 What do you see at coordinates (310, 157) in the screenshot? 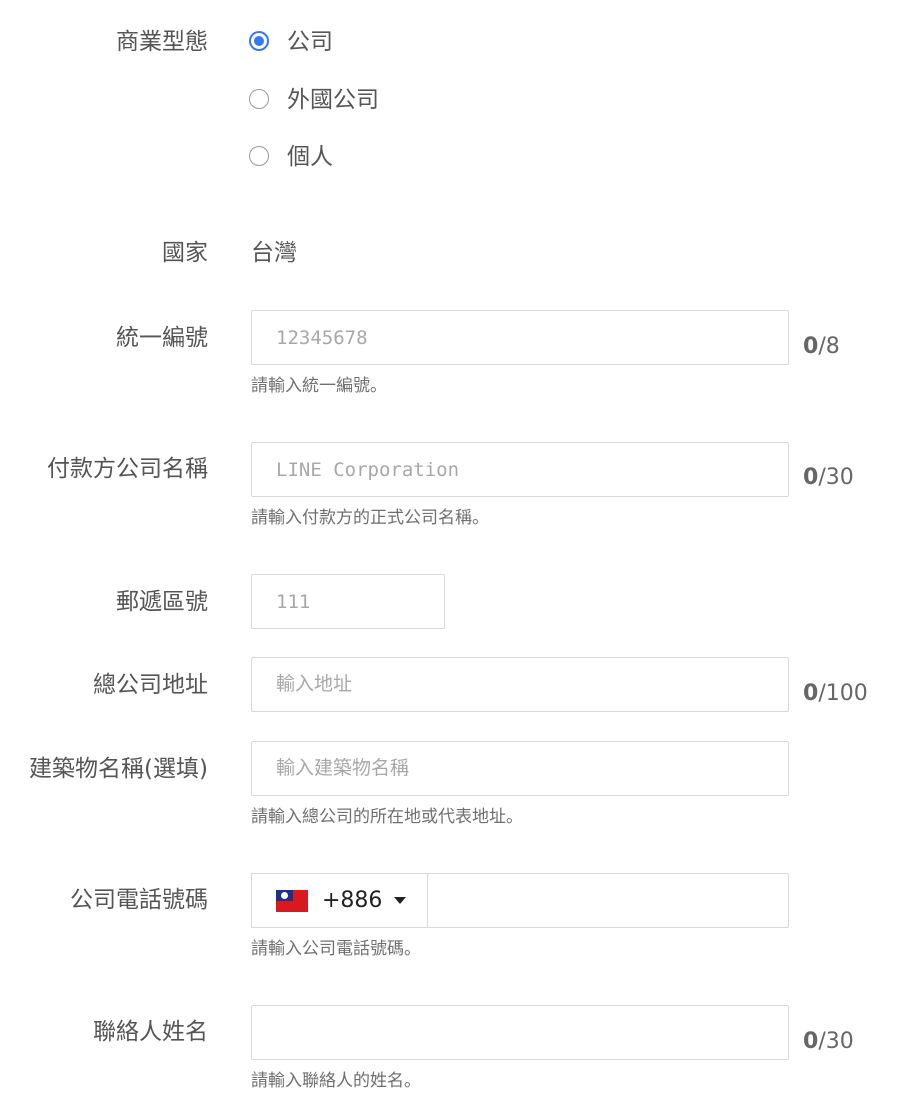
I see `radio-individual-label: 個人` at bounding box center [310, 157].